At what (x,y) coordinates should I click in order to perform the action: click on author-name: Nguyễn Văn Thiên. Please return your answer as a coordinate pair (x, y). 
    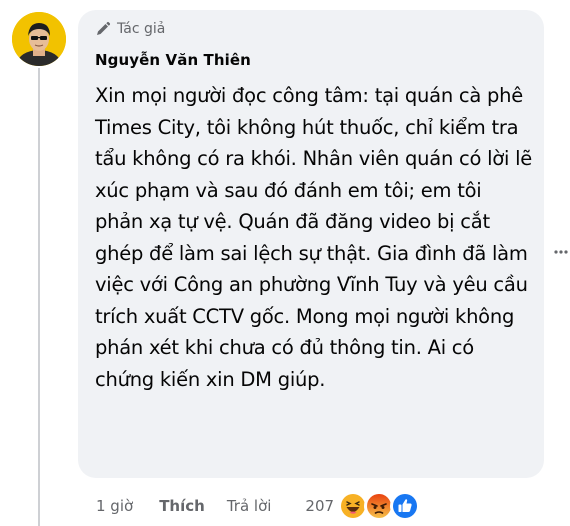
    Looking at the image, I should click on (173, 60).